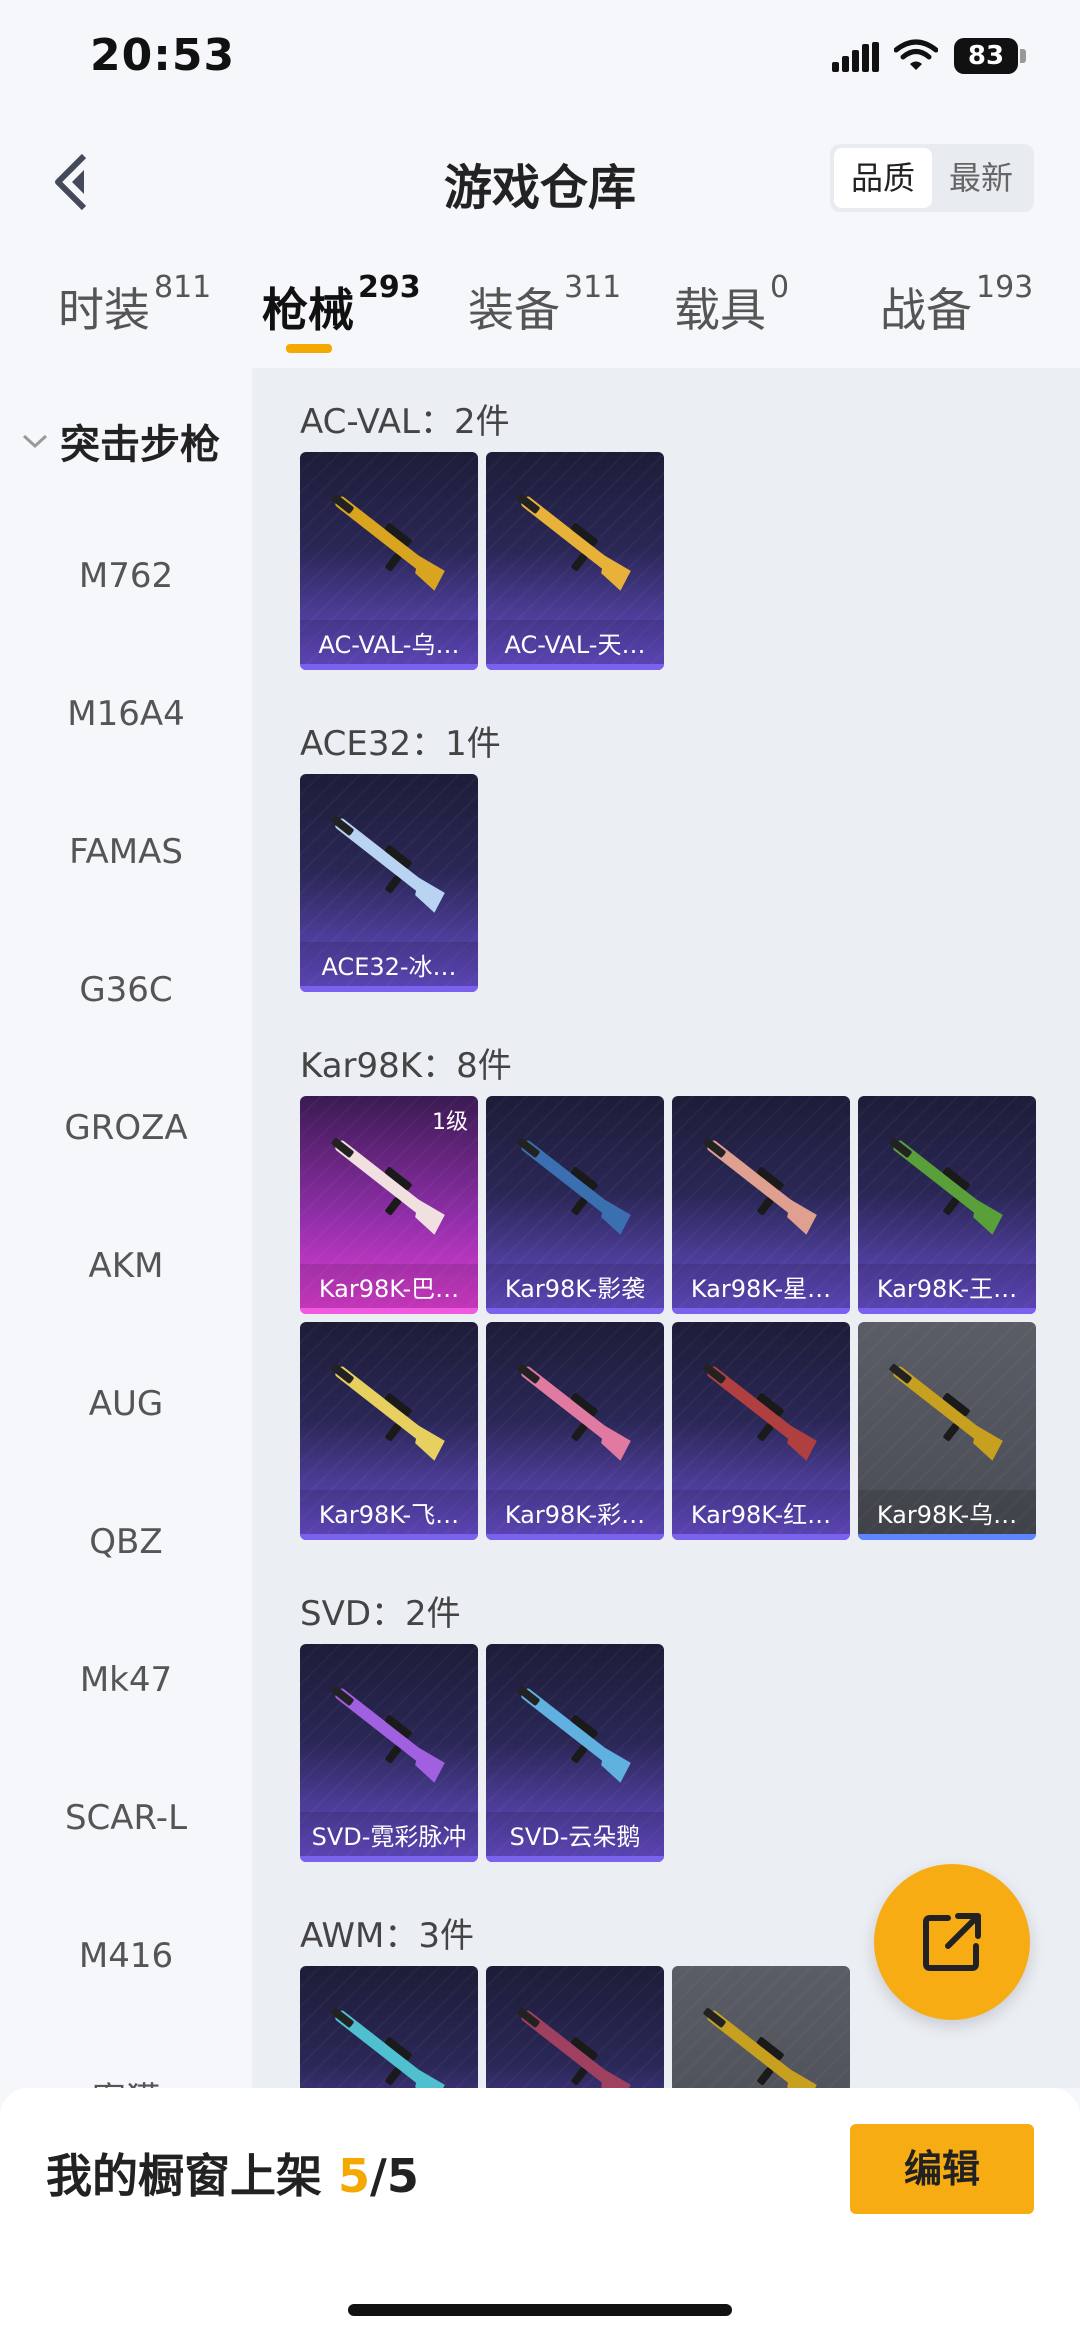  What do you see at coordinates (883, 178) in the screenshot?
I see `sort-quality-option: 品质` at bounding box center [883, 178].